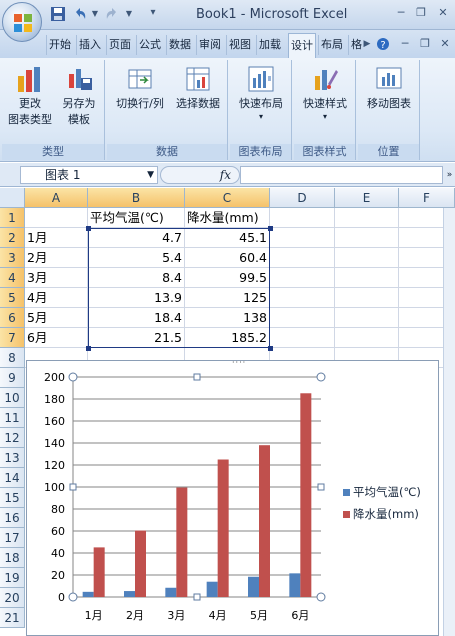 The image size is (455, 636). What do you see at coordinates (383, 44) in the screenshot?
I see `help-icon: ?` at bounding box center [383, 44].